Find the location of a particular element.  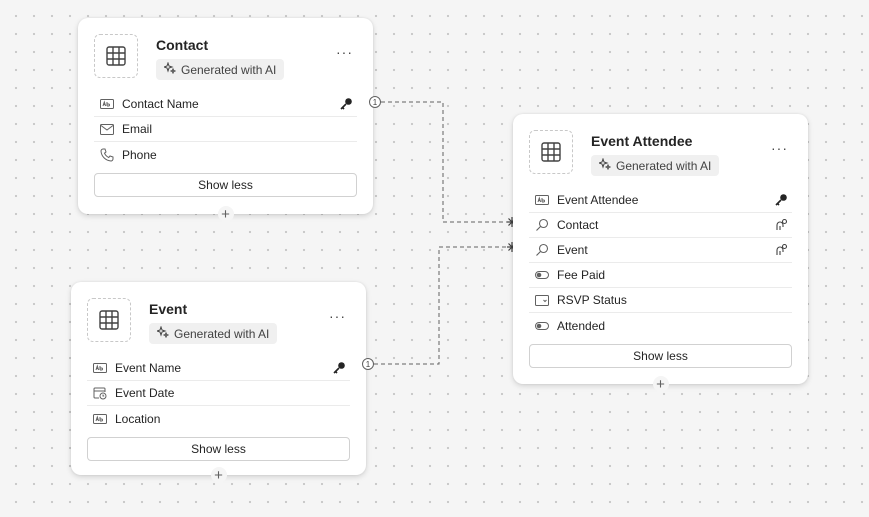

field-name: Event Attendee is located at coordinates (598, 200).